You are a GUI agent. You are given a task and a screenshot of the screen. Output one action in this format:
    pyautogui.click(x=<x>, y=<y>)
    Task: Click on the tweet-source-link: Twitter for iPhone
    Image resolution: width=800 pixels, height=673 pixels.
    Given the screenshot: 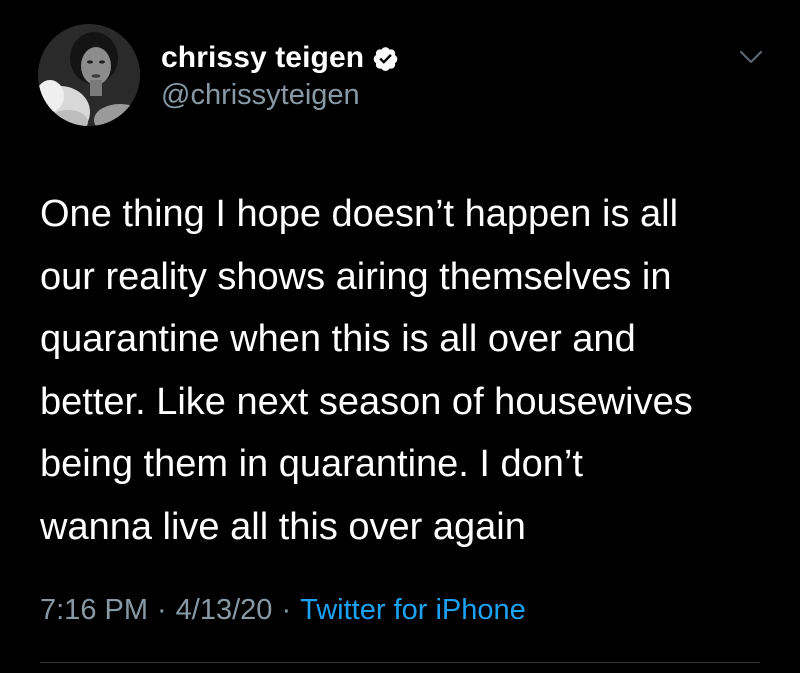 What is the action you would take?
    pyautogui.click(x=413, y=610)
    